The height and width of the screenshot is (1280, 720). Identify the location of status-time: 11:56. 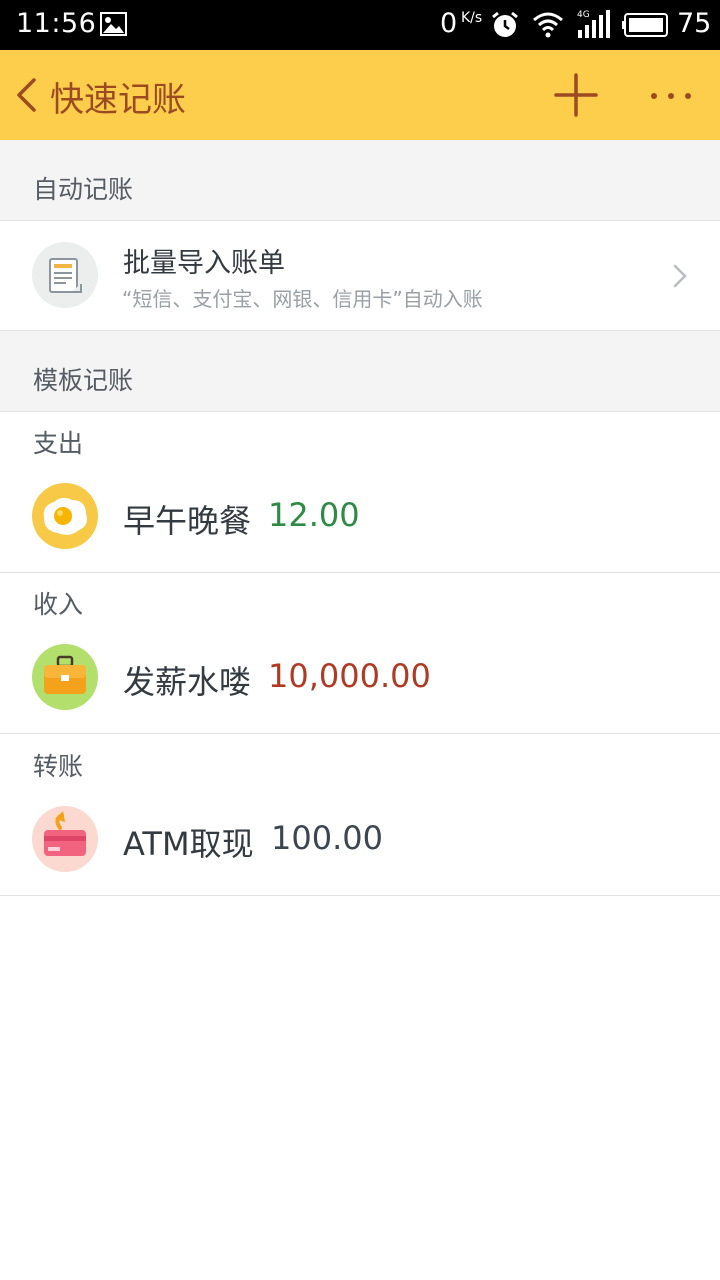
(56, 23).